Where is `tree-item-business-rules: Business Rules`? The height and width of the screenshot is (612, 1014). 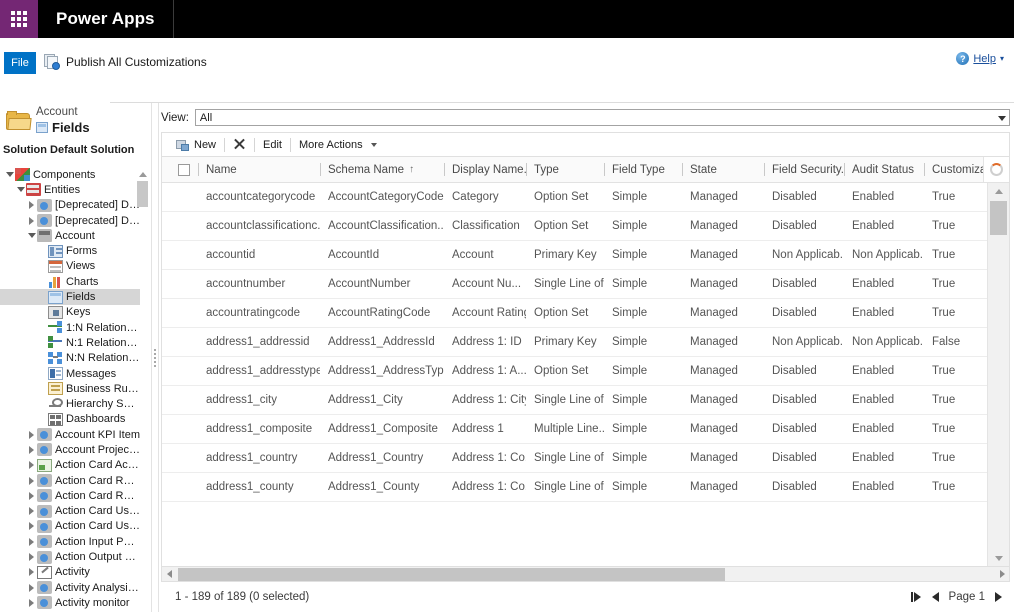
tree-item-business-rules: Business Rules is located at coordinates (70, 388).